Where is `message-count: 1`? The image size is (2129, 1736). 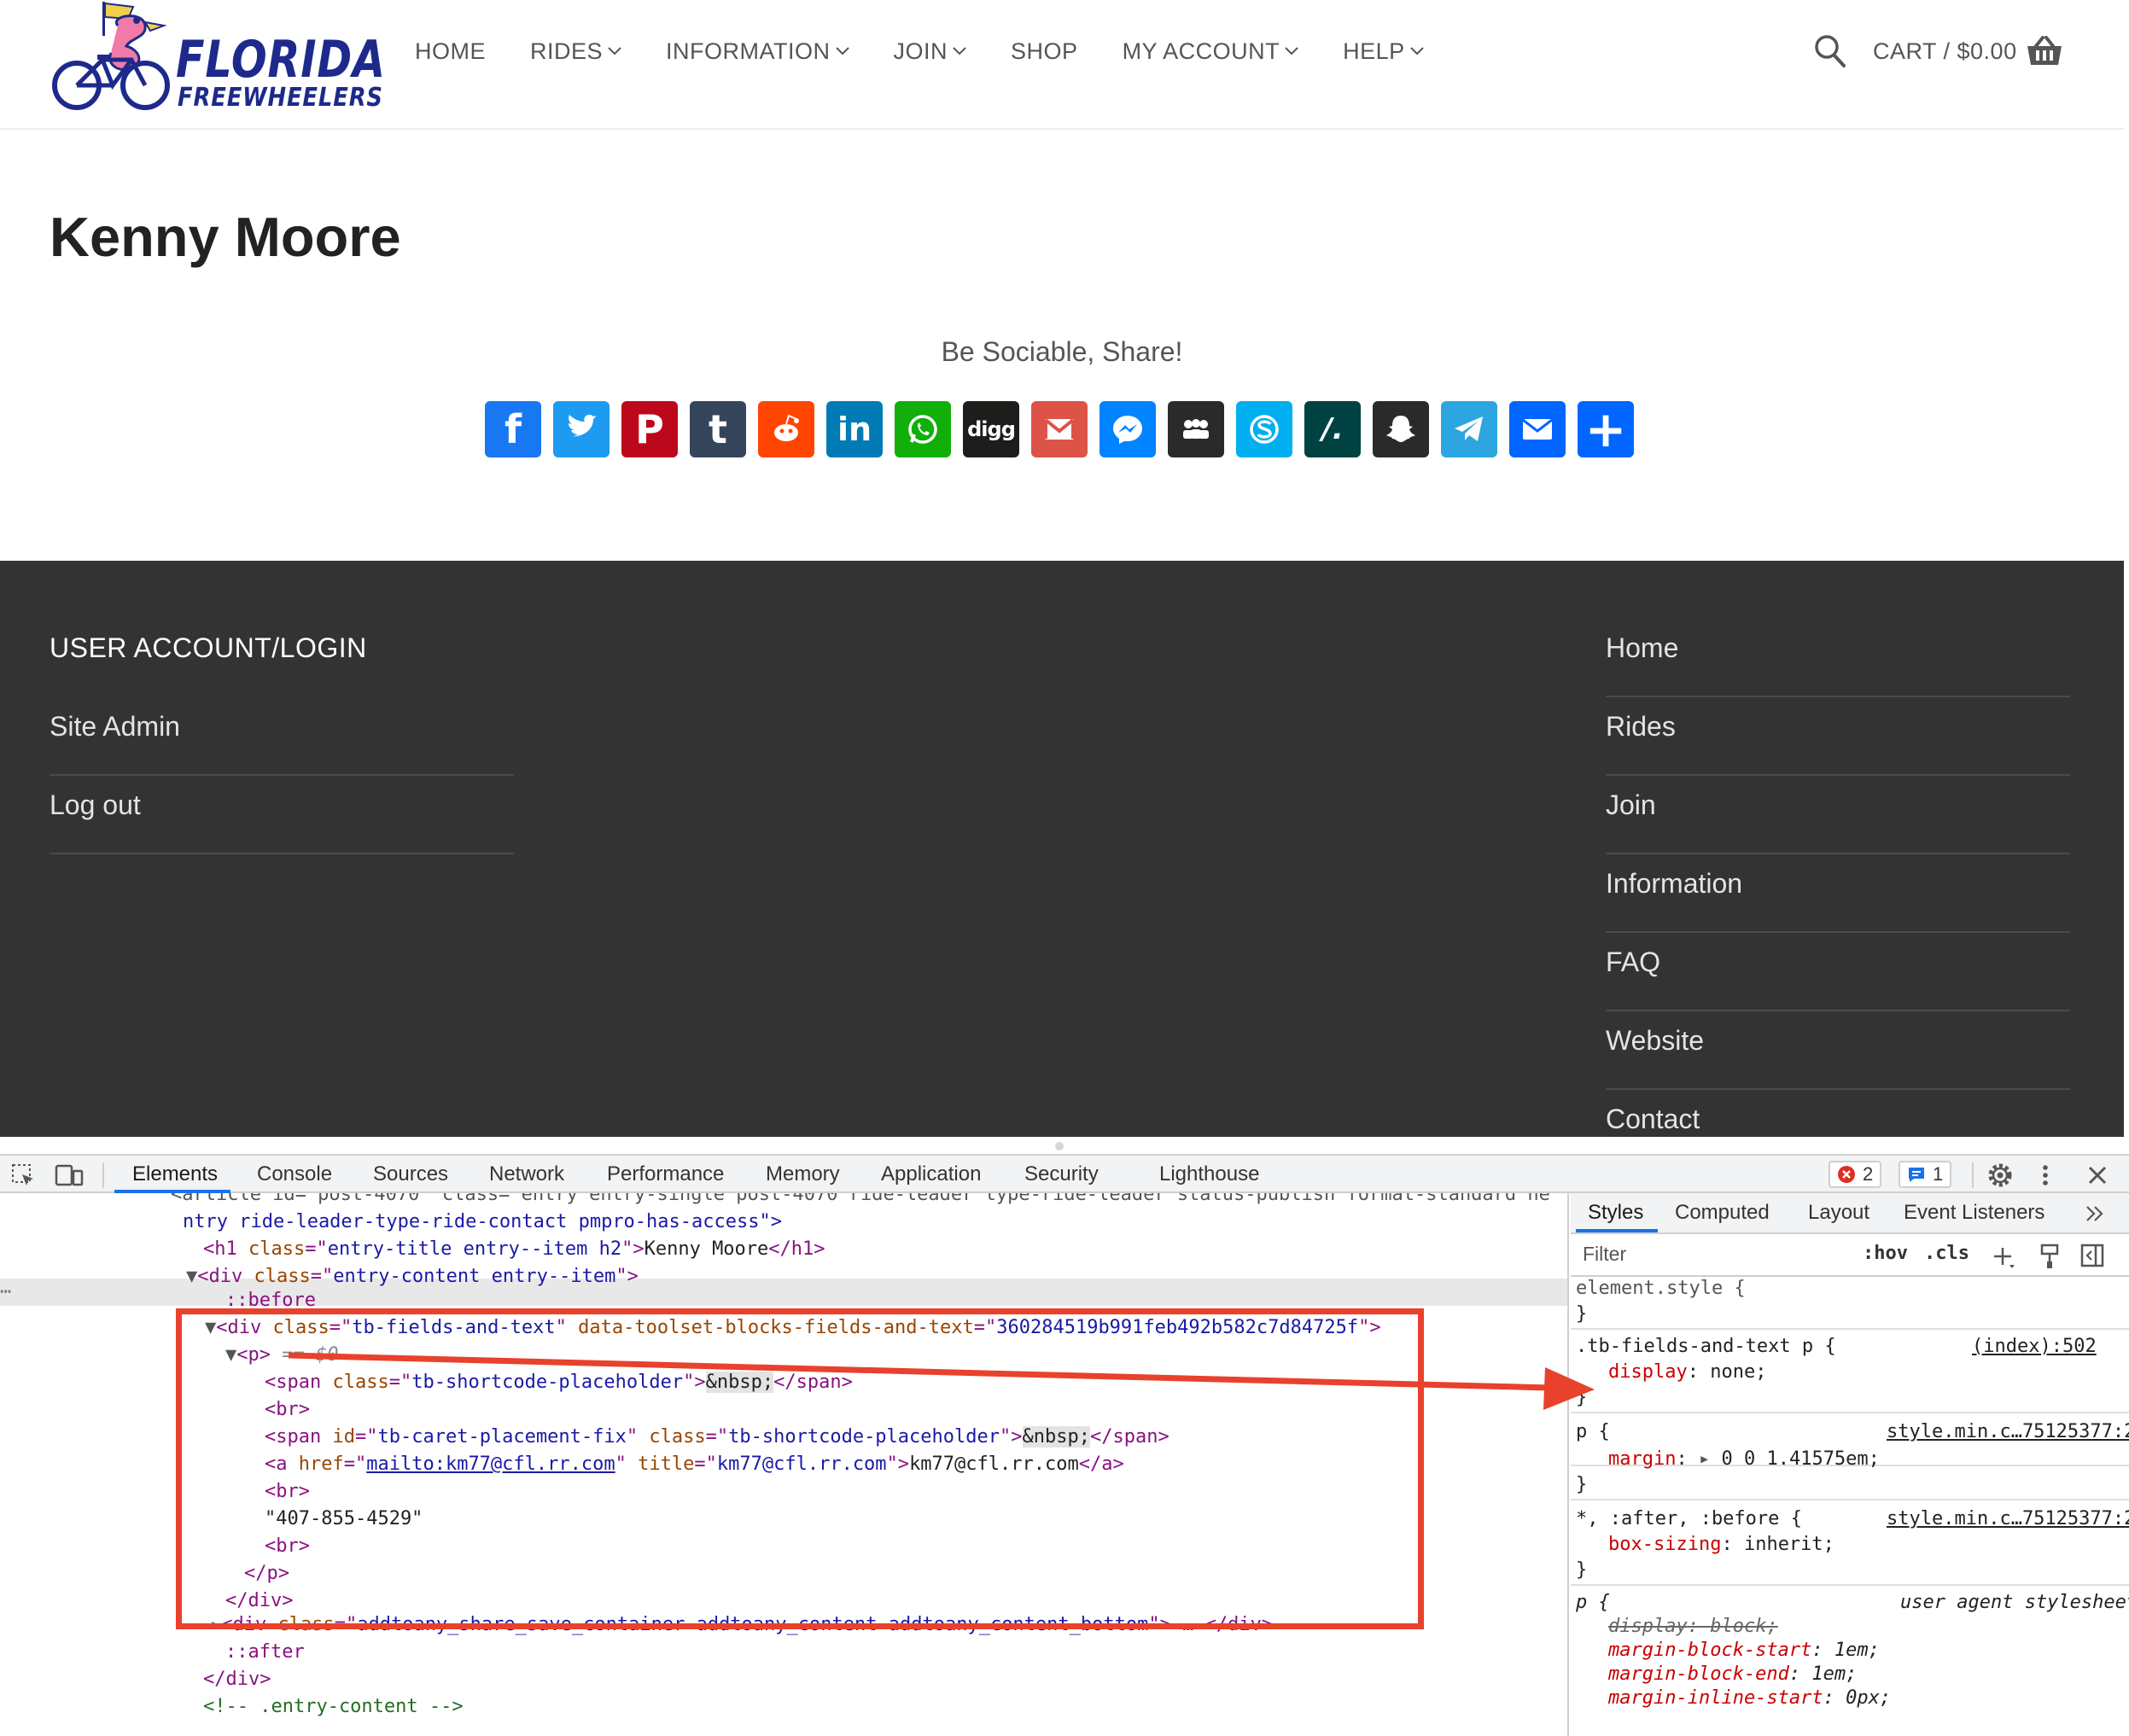 message-count: 1 is located at coordinates (1938, 1174).